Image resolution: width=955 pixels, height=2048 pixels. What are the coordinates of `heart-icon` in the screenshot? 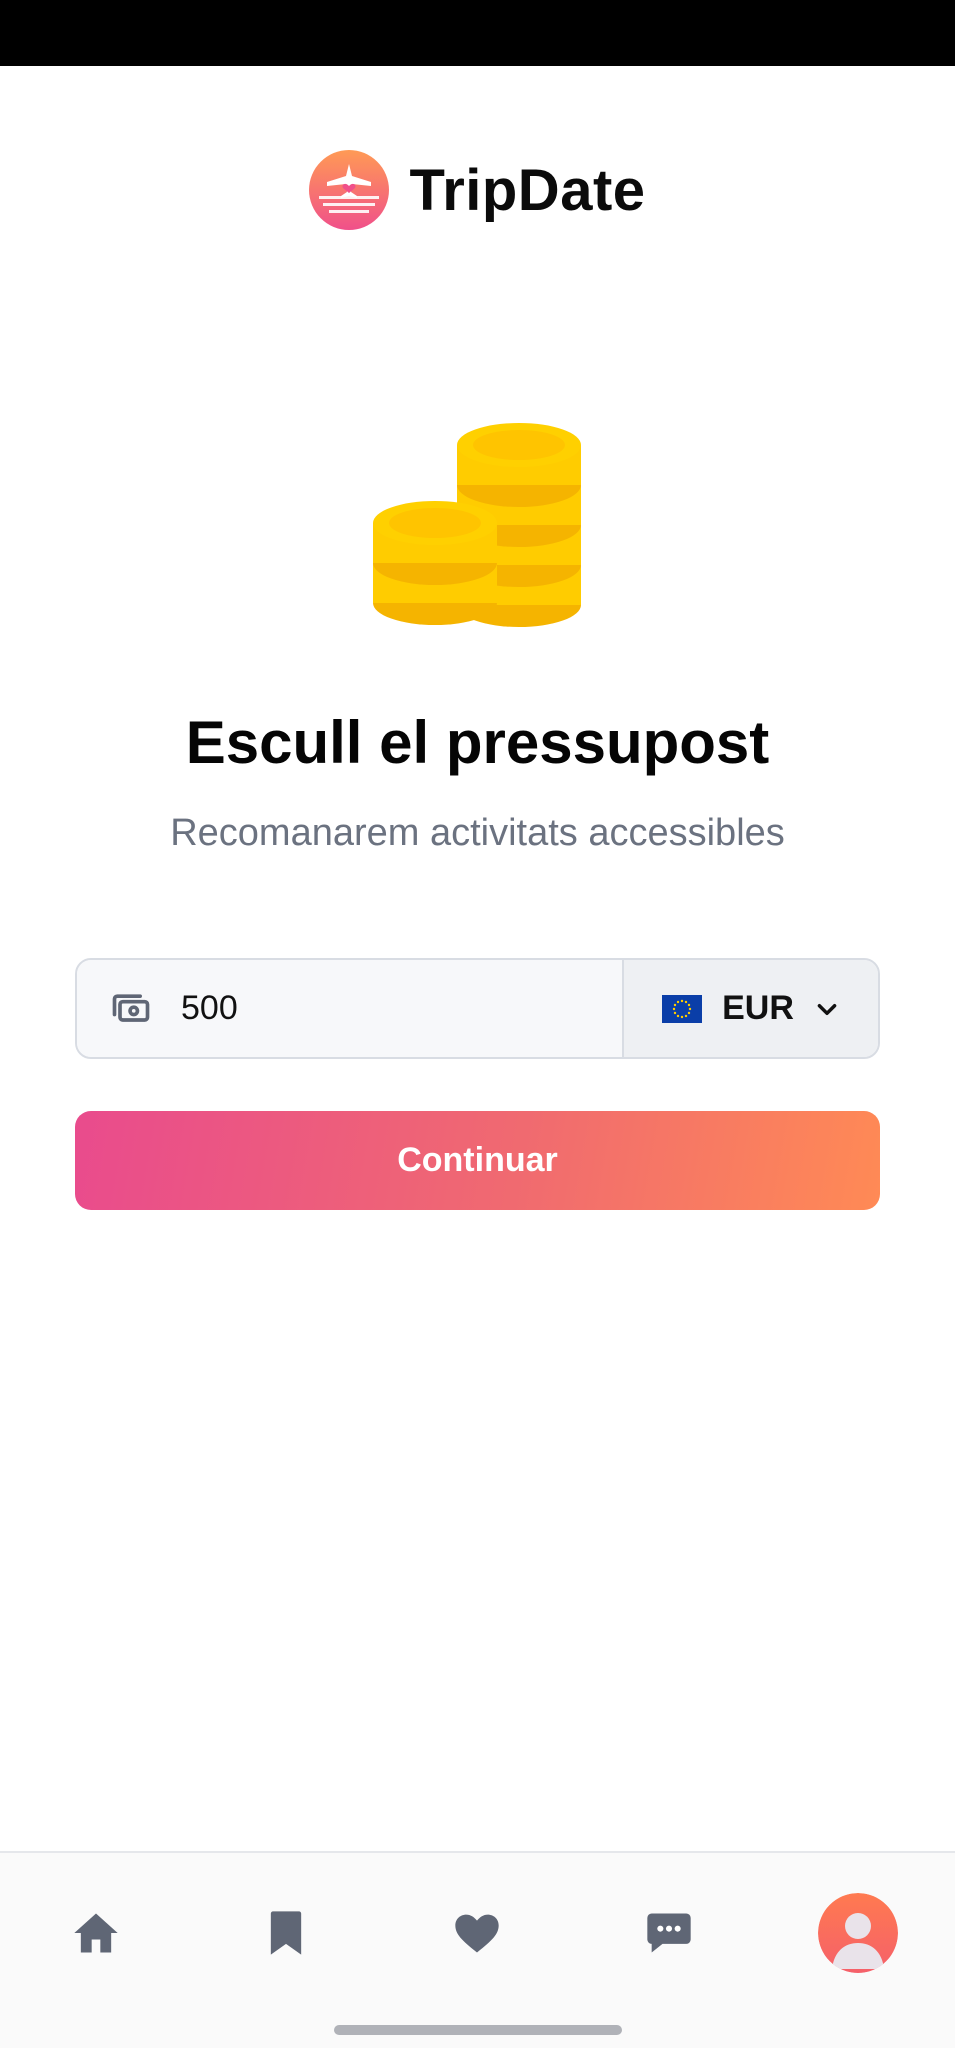 It's located at (477, 1933).